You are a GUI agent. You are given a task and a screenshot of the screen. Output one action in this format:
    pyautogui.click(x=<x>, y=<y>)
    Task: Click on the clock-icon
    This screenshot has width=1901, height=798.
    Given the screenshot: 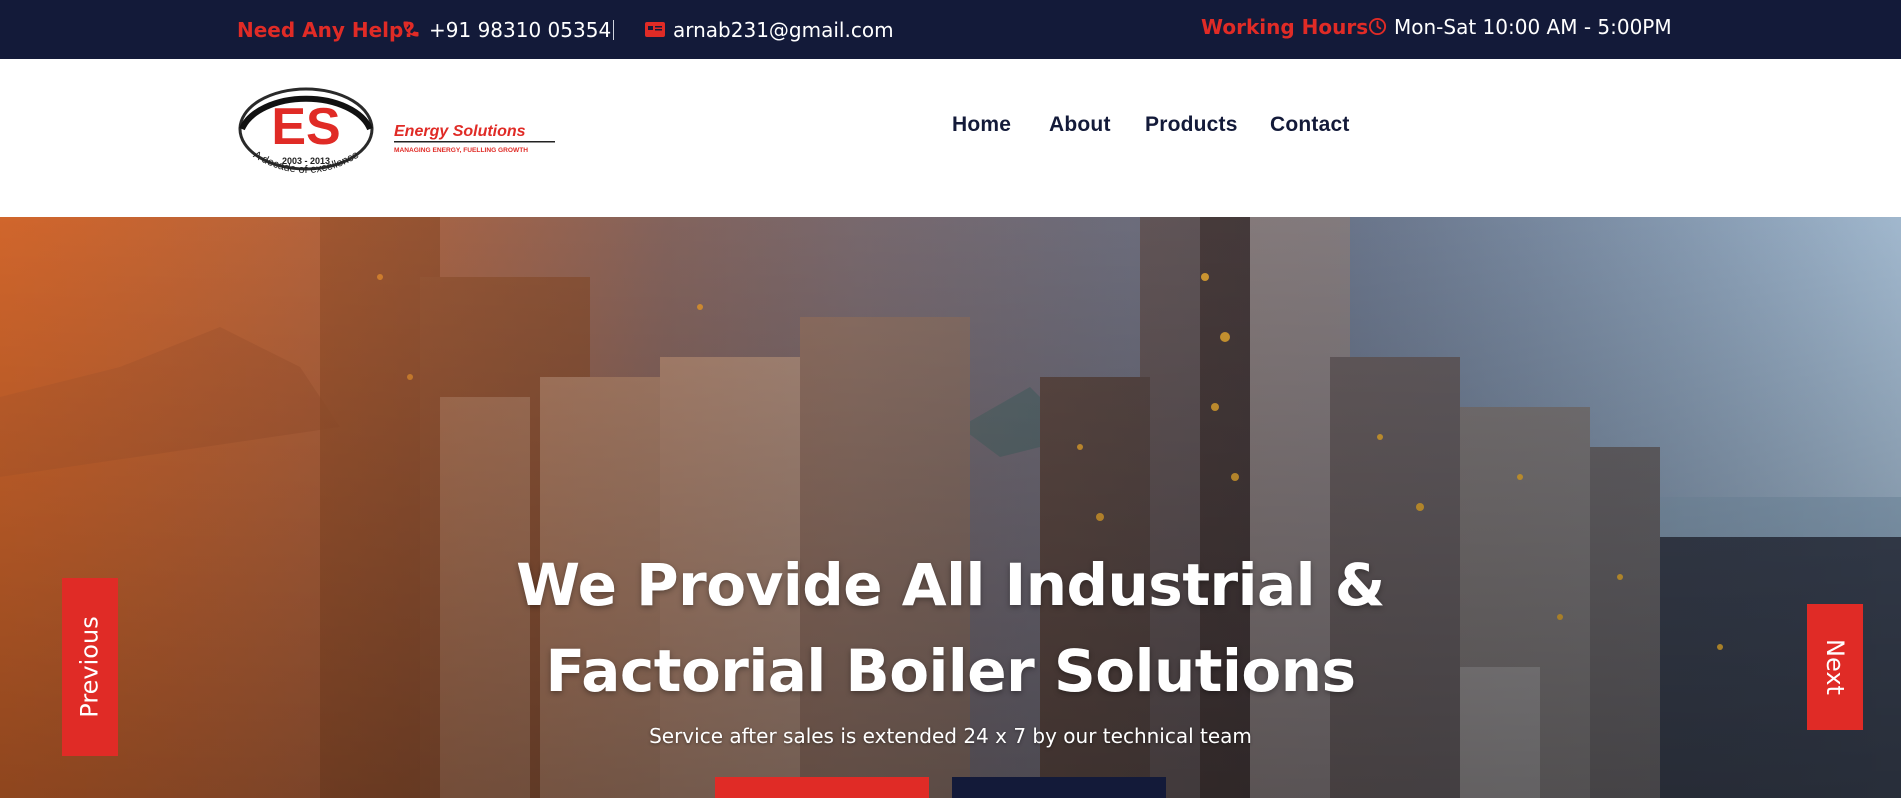 What is the action you would take?
    pyautogui.click(x=1377, y=26)
    